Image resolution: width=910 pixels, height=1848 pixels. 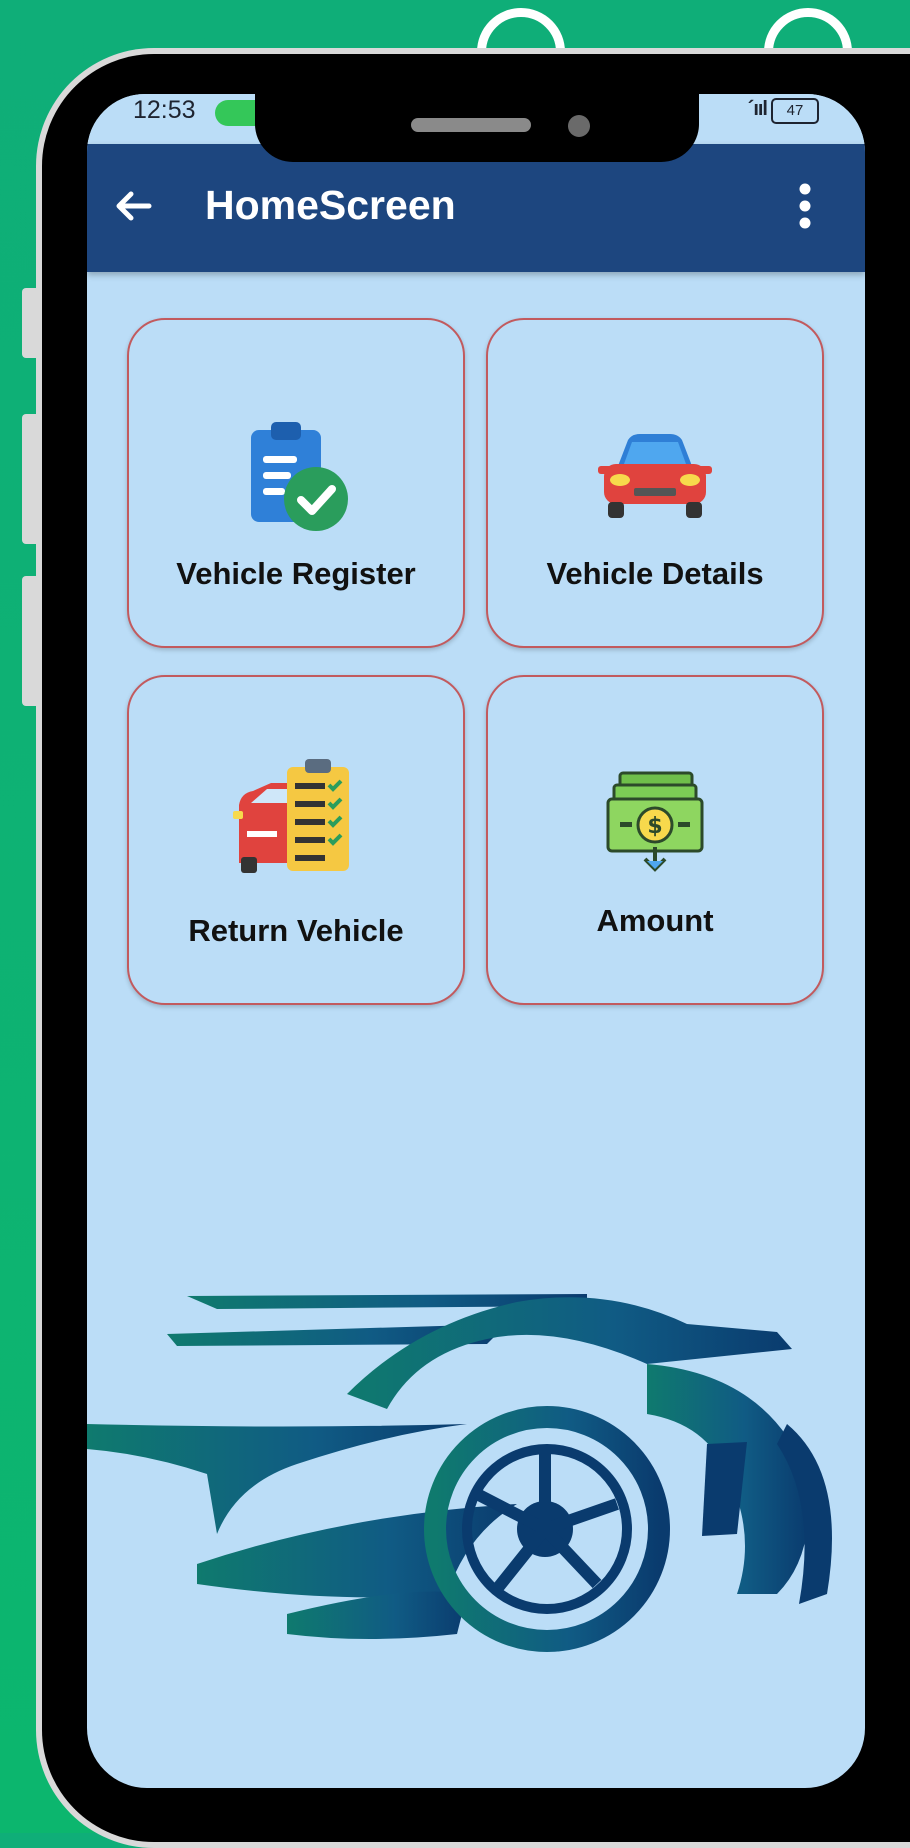 I want to click on phone-volume-up-button, so click(x=29, y=479).